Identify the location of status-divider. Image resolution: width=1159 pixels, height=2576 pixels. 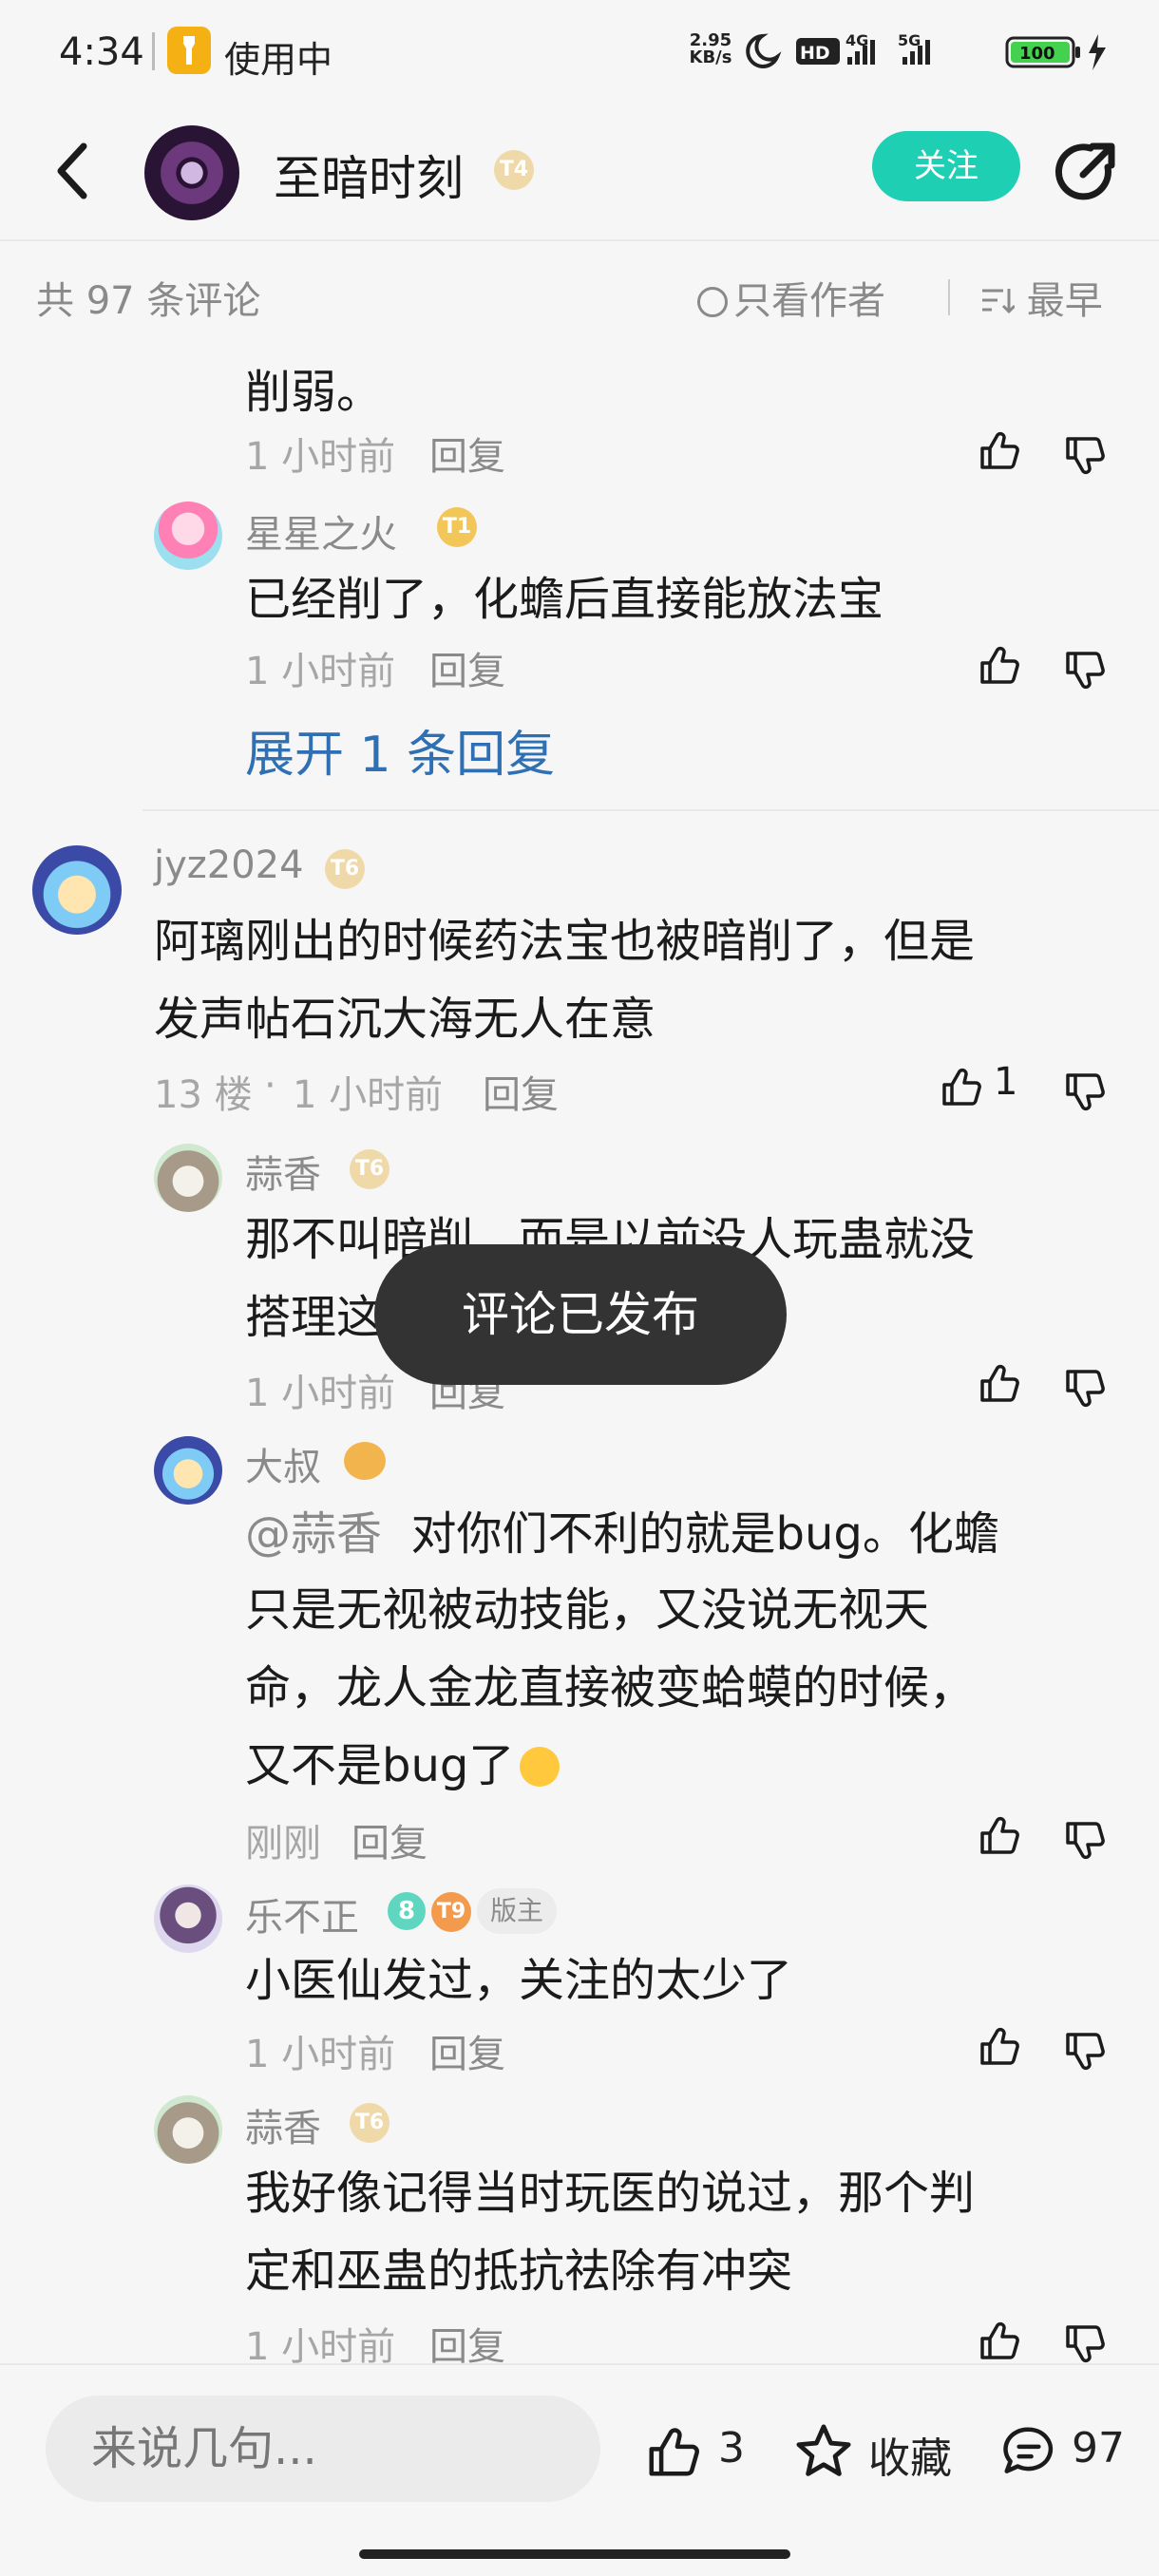
(153, 51).